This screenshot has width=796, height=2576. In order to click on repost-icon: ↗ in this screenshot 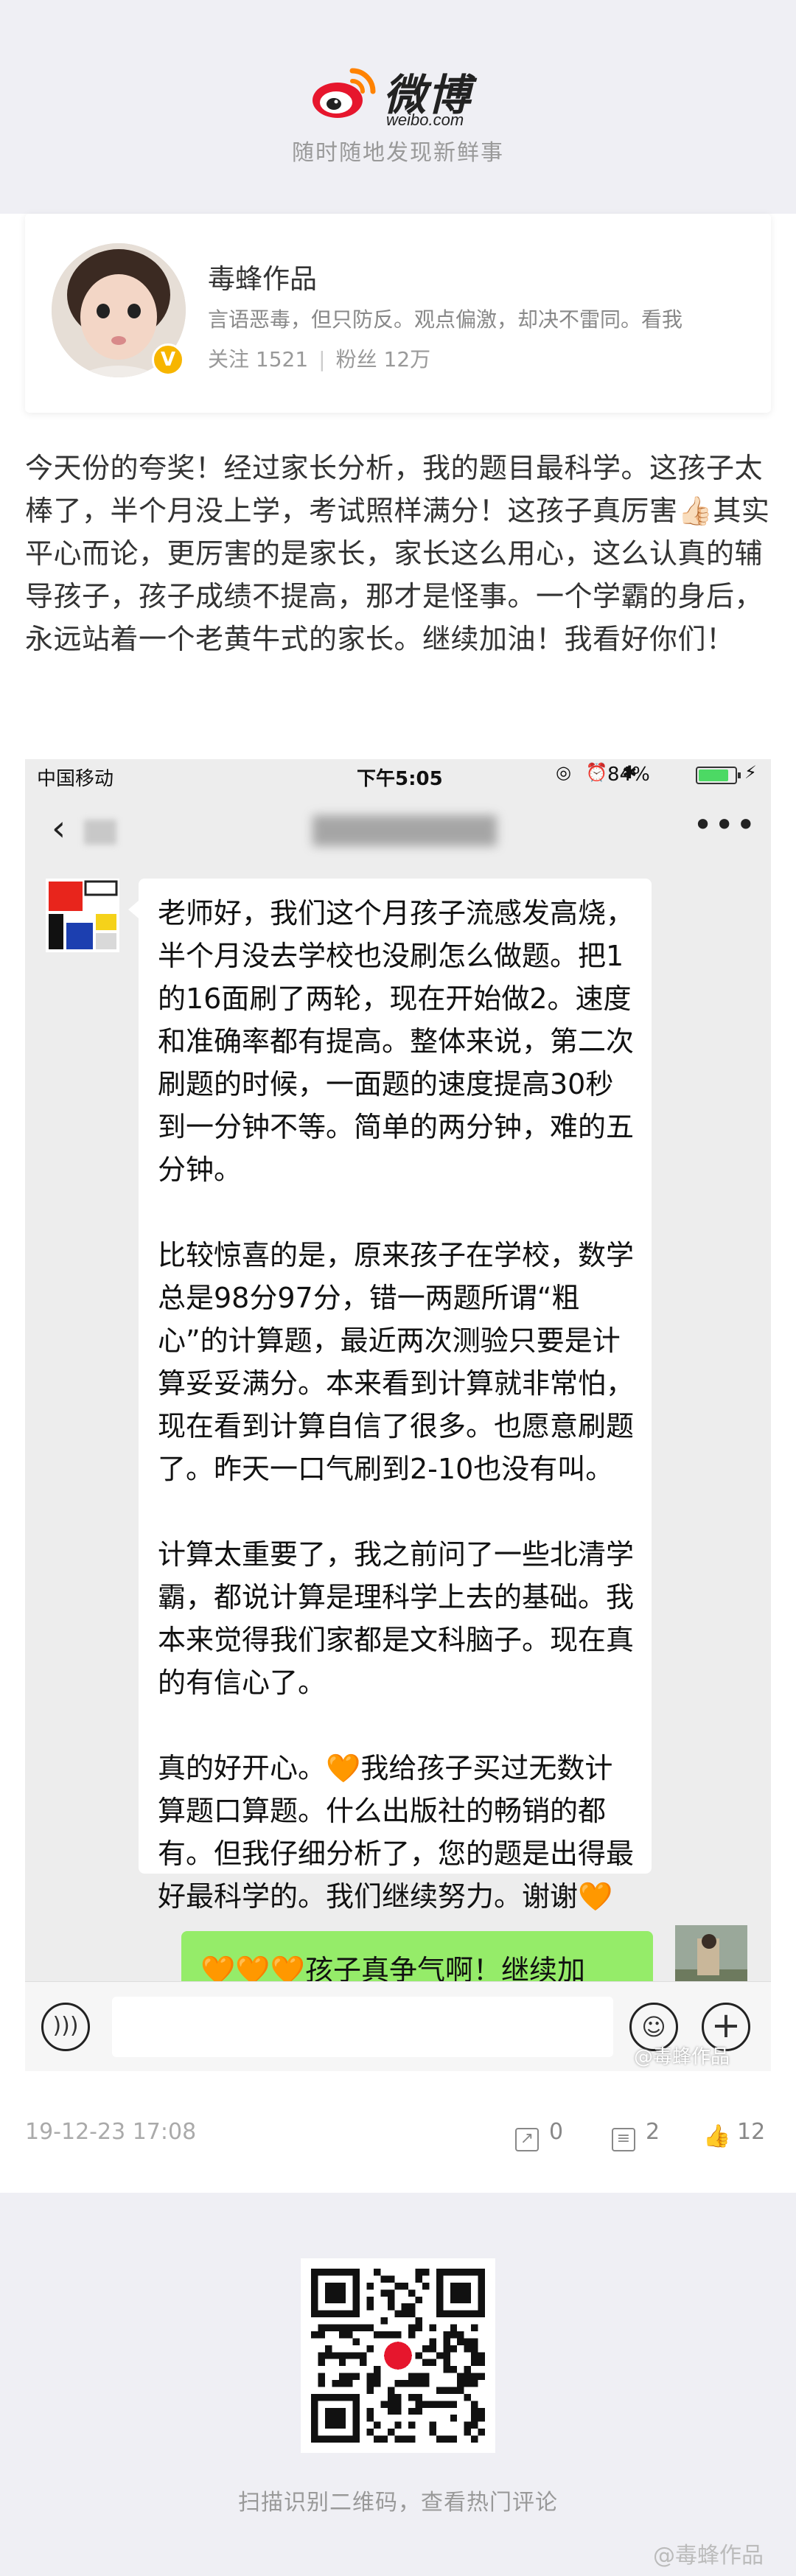, I will do `click(527, 2139)`.